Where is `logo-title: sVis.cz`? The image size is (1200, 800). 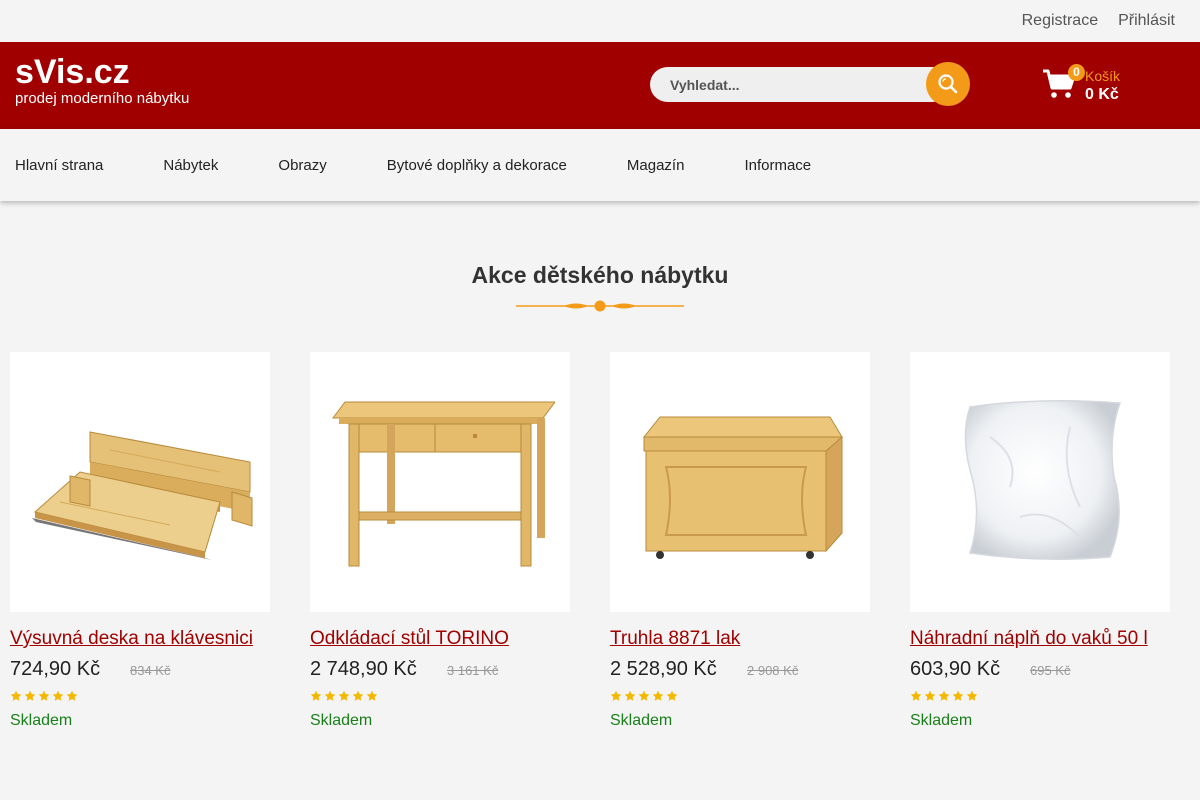
logo-title: sVis.cz is located at coordinates (72, 72).